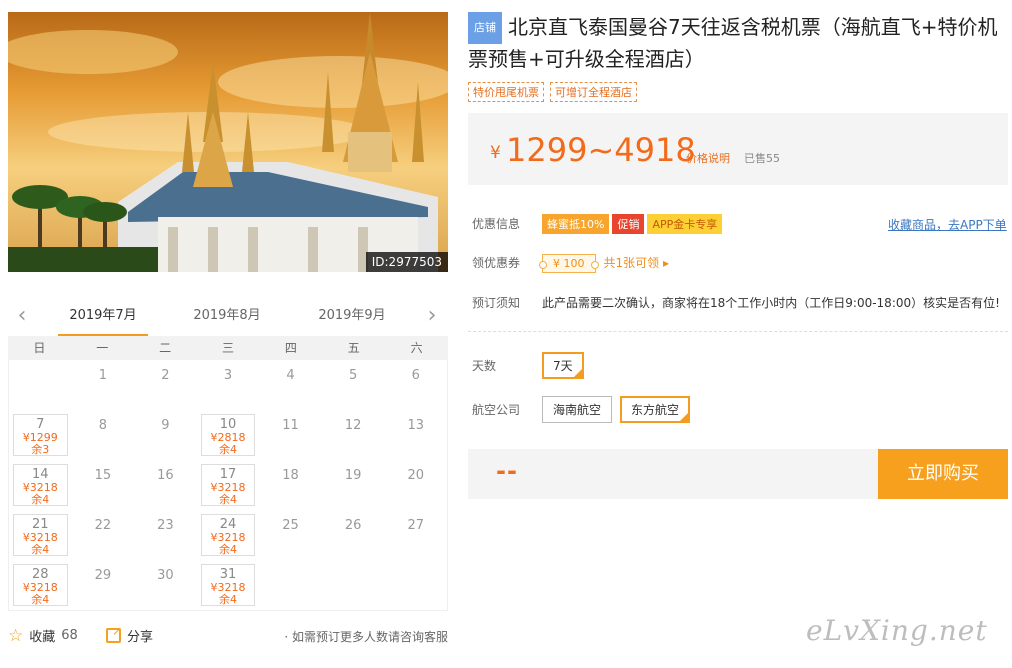  I want to click on calendar-month-nav: ‹ 2019年7月 2019年8月 2019年9月 ›, so click(228, 318).